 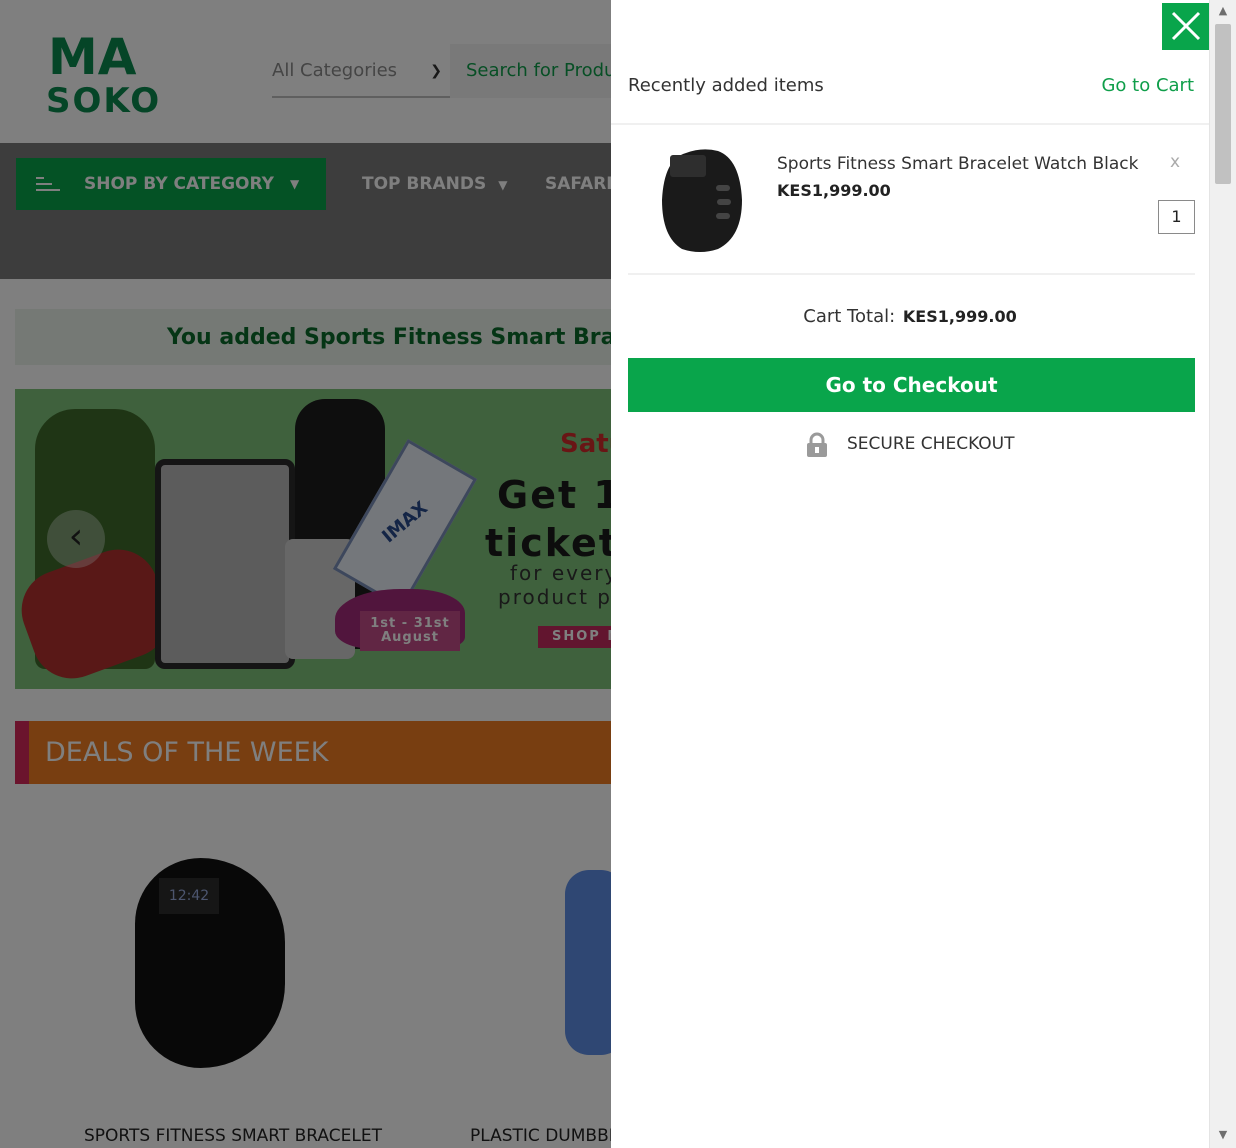 What do you see at coordinates (1176, 217) in the screenshot?
I see `quantity-input: 1` at bounding box center [1176, 217].